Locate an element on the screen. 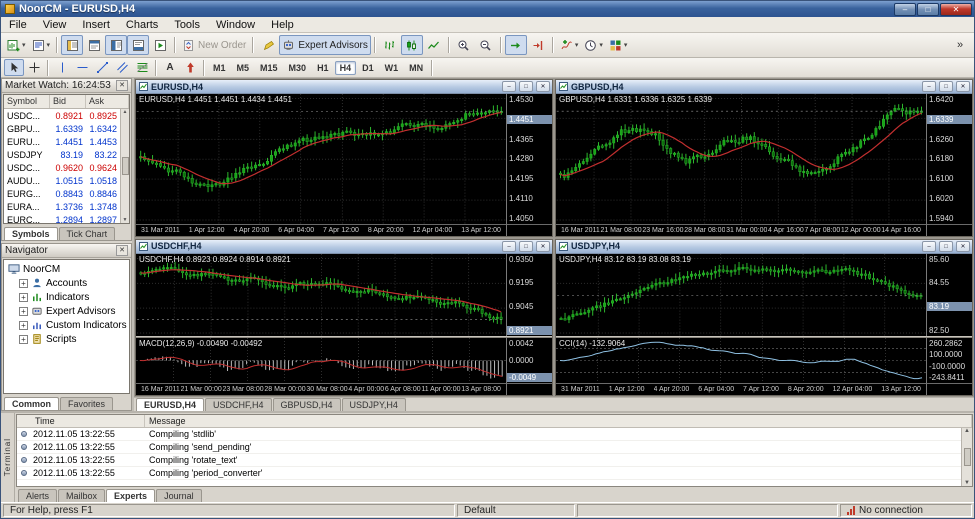 The image size is (975, 519). tree-root-noorcm: NoorCM is located at coordinates (66, 269).